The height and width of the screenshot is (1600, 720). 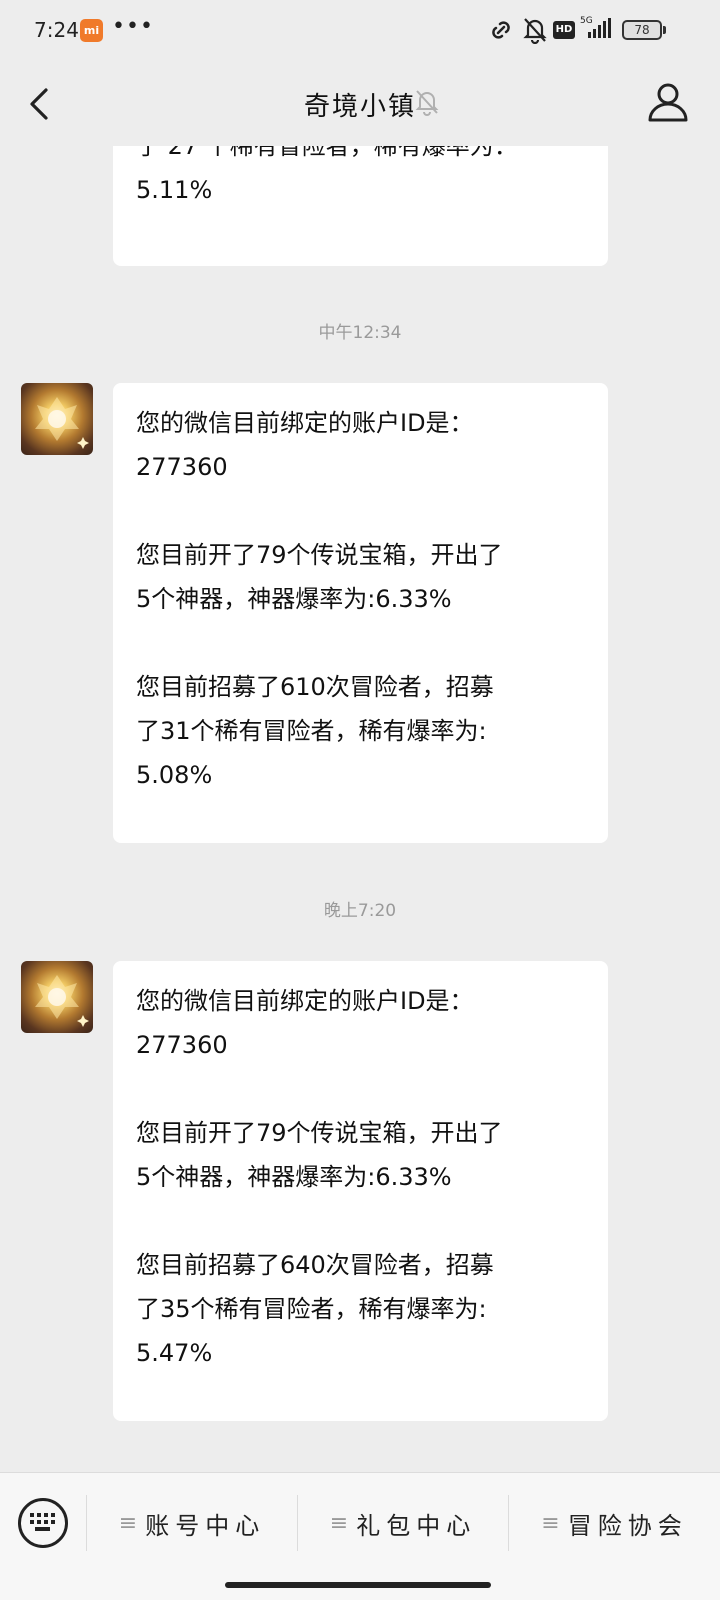 What do you see at coordinates (358, 1585) in the screenshot?
I see `home-indicator` at bounding box center [358, 1585].